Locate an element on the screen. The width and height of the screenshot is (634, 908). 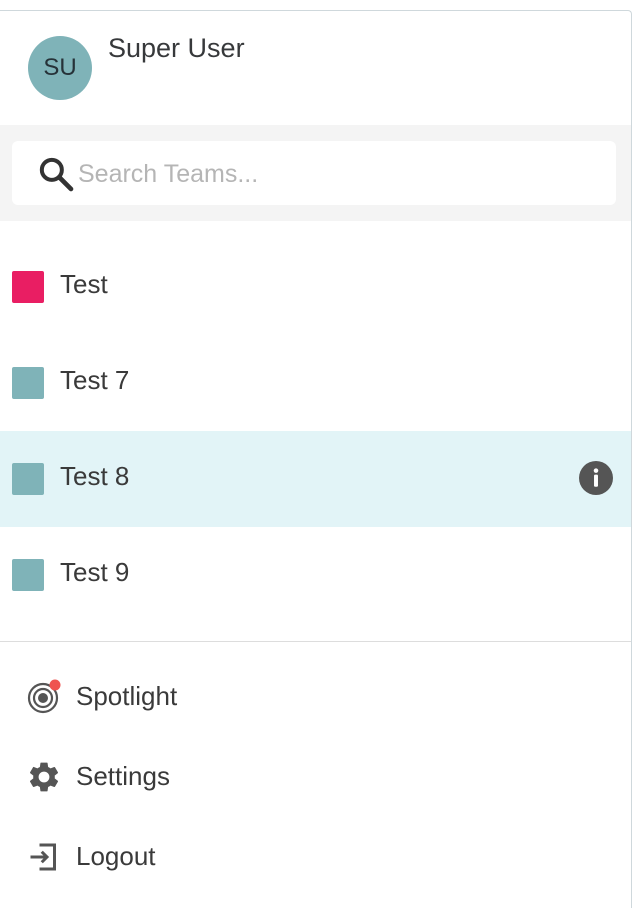
search-section is located at coordinates (315, 173).